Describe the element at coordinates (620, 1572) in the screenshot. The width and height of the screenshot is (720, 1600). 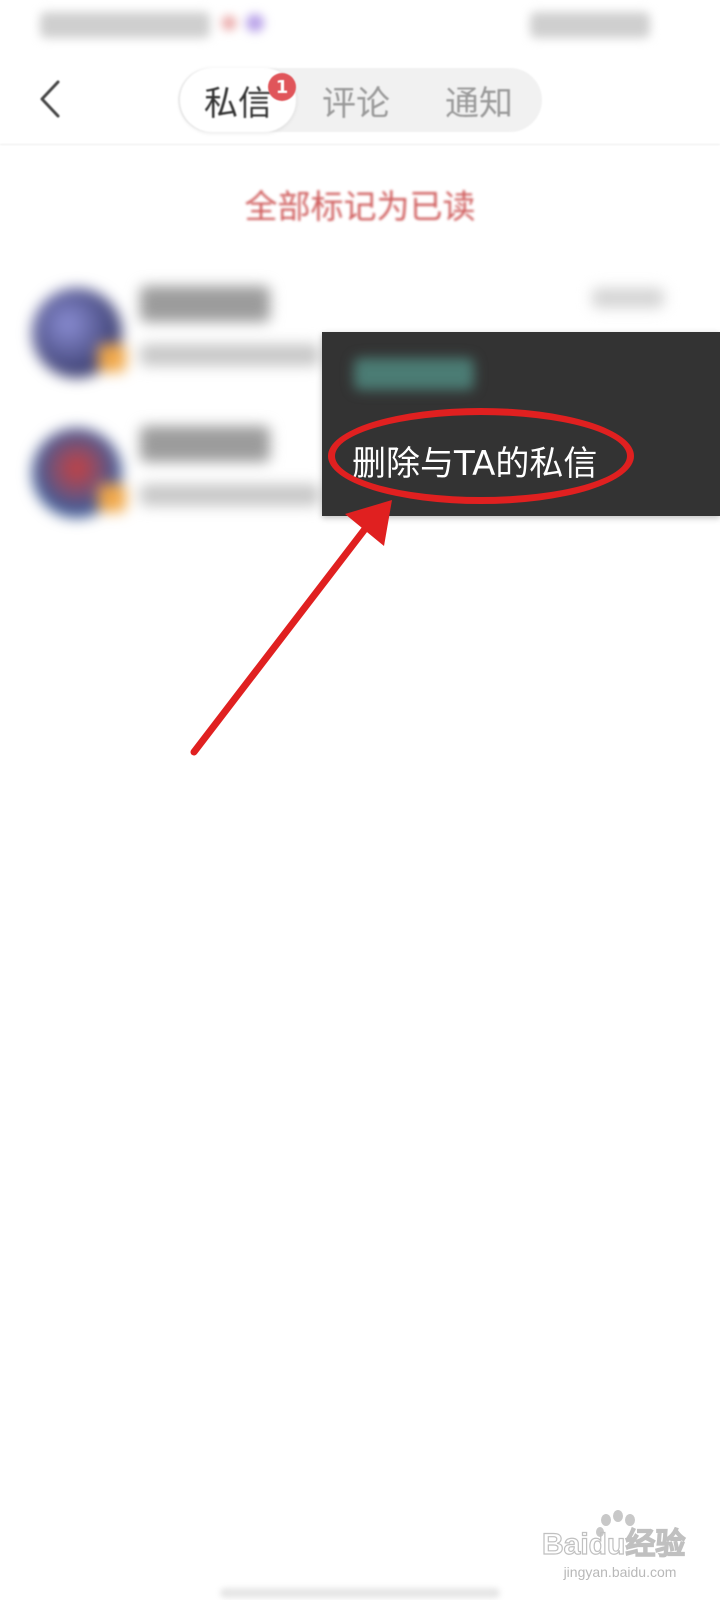
I see `watermark-subtitle: jingyan.baidu.com` at that location.